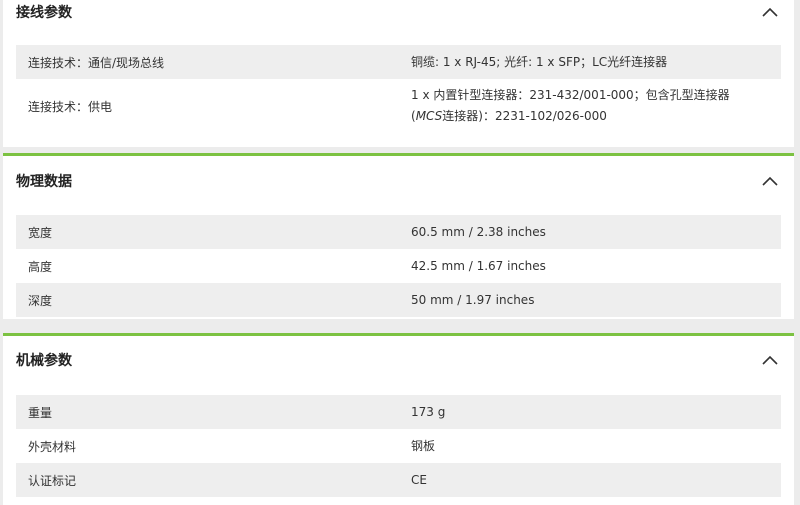 The width and height of the screenshot is (800, 505). What do you see at coordinates (398, 360) in the screenshot?
I see `section-header-mechanical: 机械参数` at bounding box center [398, 360].